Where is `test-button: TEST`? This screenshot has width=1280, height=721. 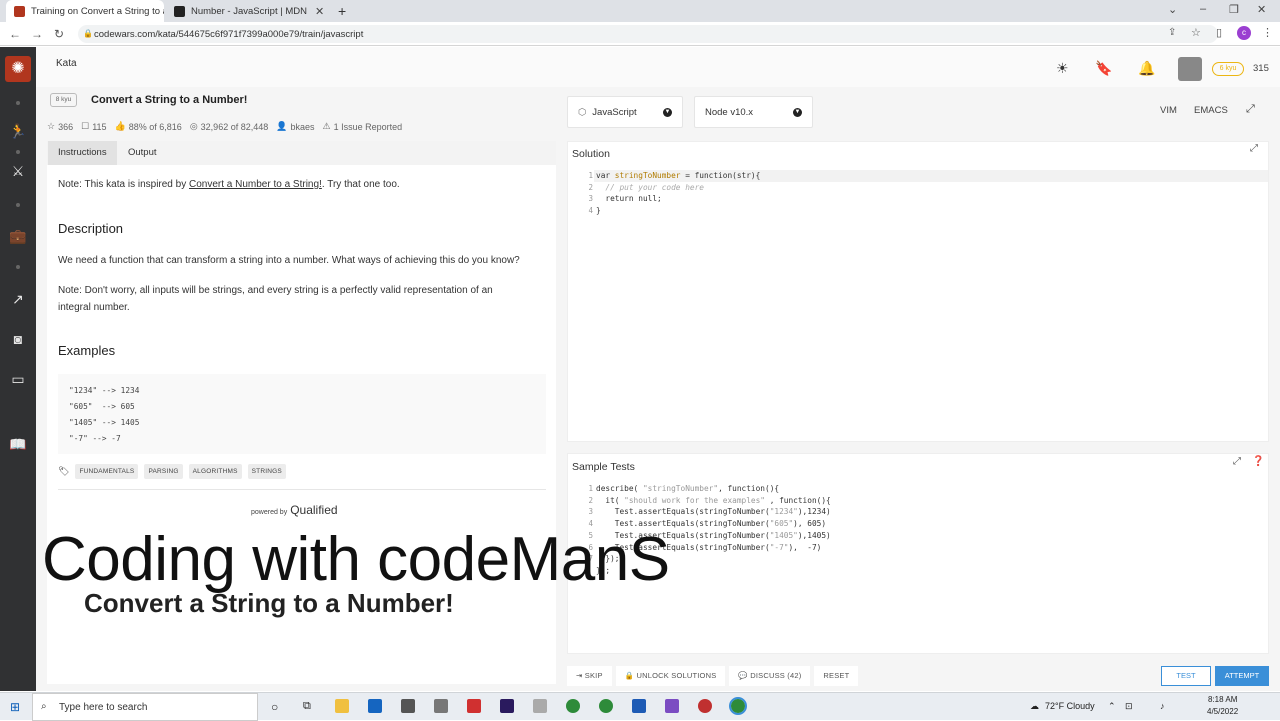
test-button: TEST is located at coordinates (1186, 676).